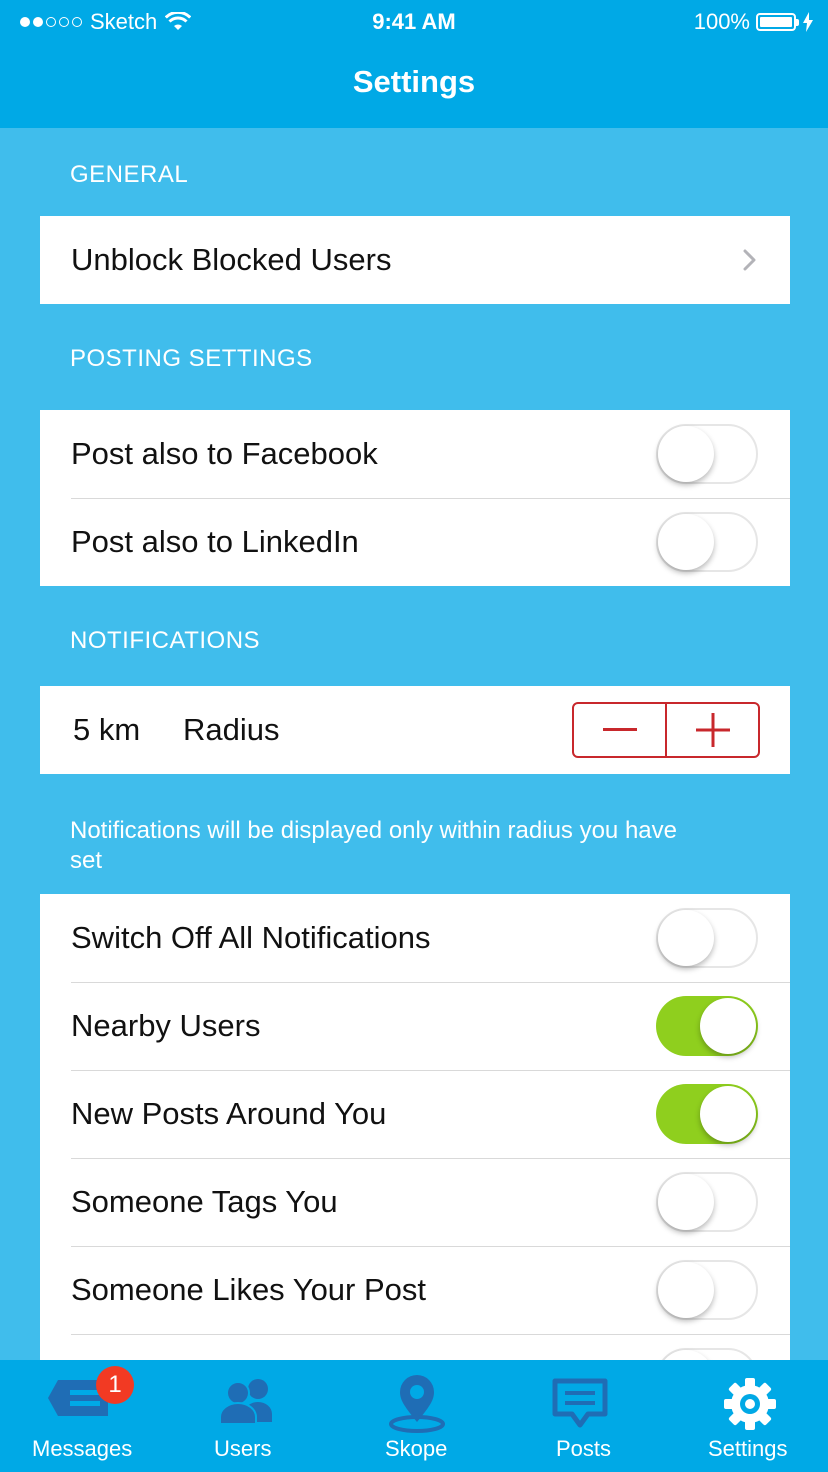 Image resolution: width=828 pixels, height=1472 pixels. Describe the element at coordinates (415, 454) in the screenshot. I see `post-facebook-row: Post also to Facebook` at that location.